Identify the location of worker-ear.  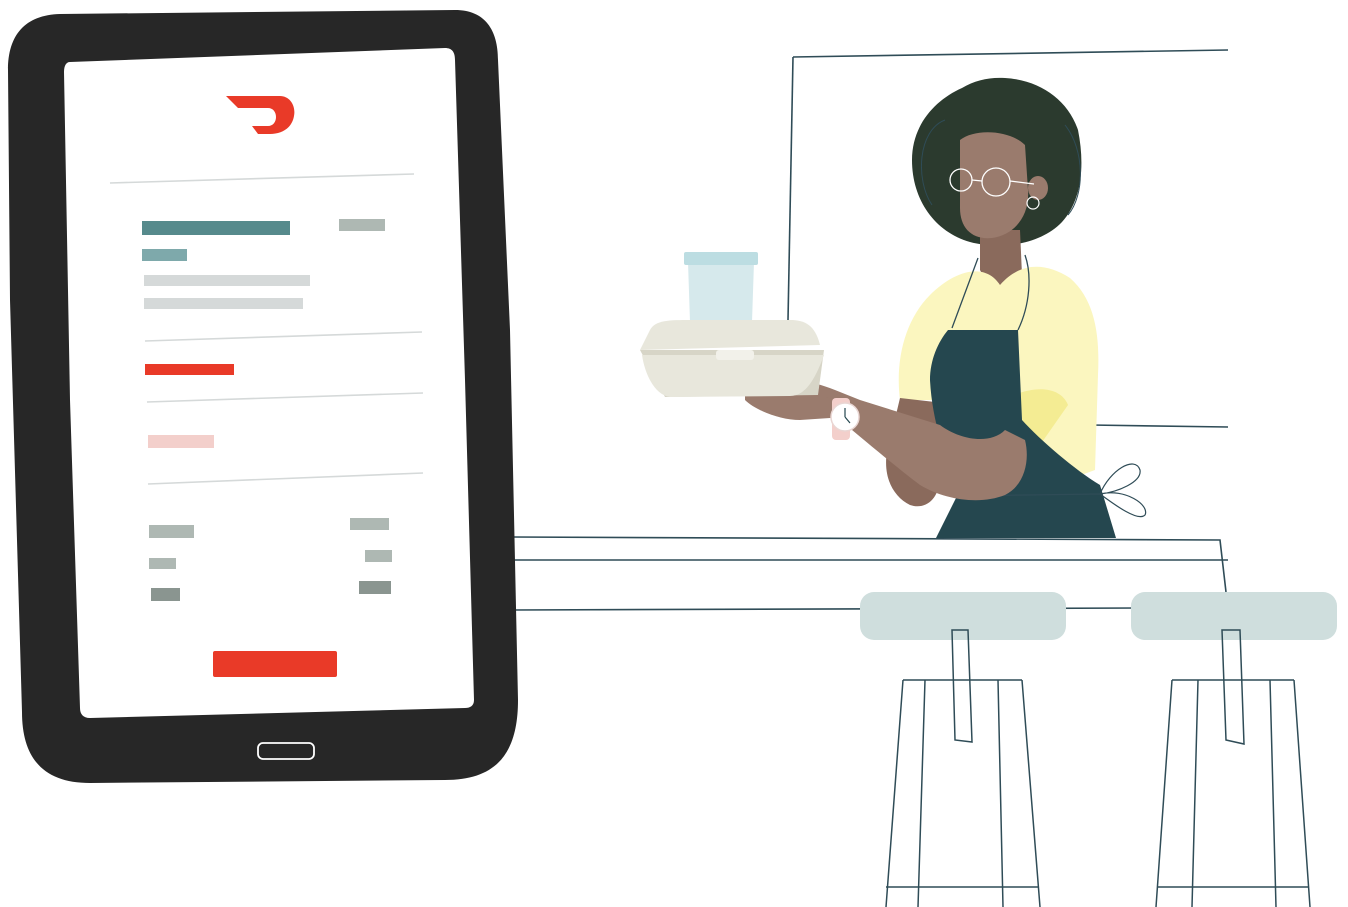
(1038, 188).